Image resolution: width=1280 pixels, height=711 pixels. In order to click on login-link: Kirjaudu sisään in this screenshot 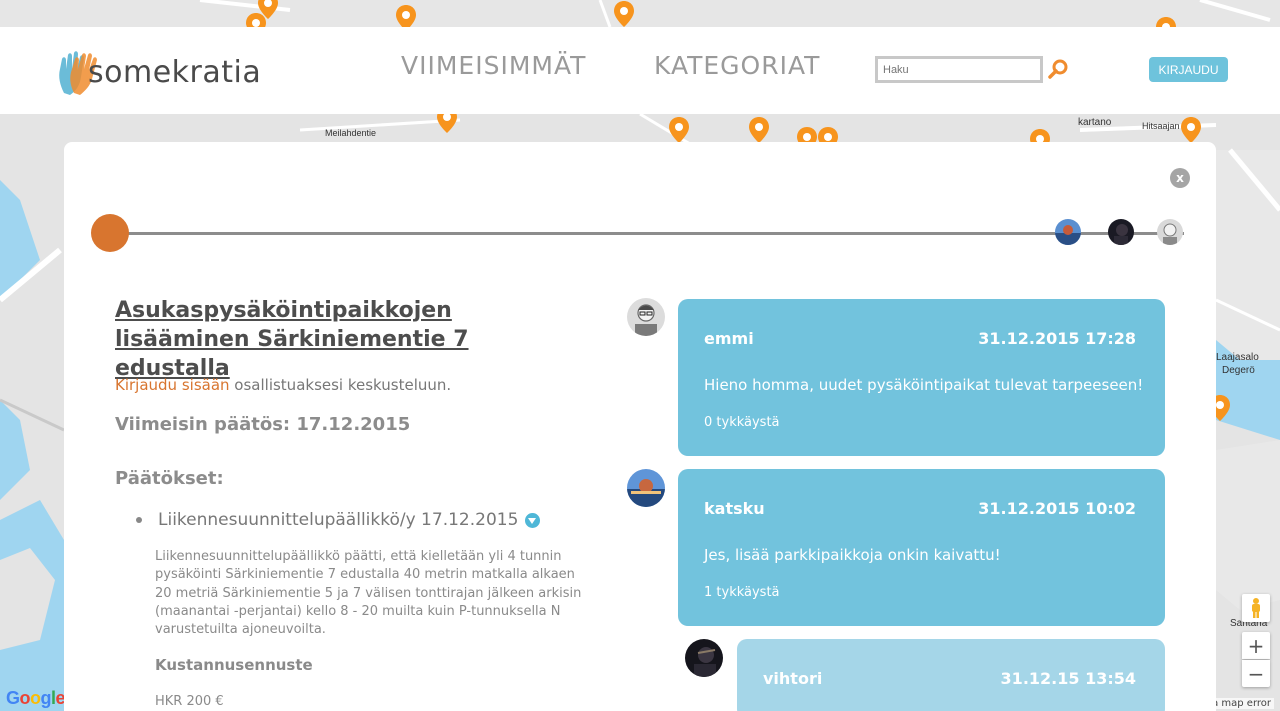, I will do `click(172, 385)`.